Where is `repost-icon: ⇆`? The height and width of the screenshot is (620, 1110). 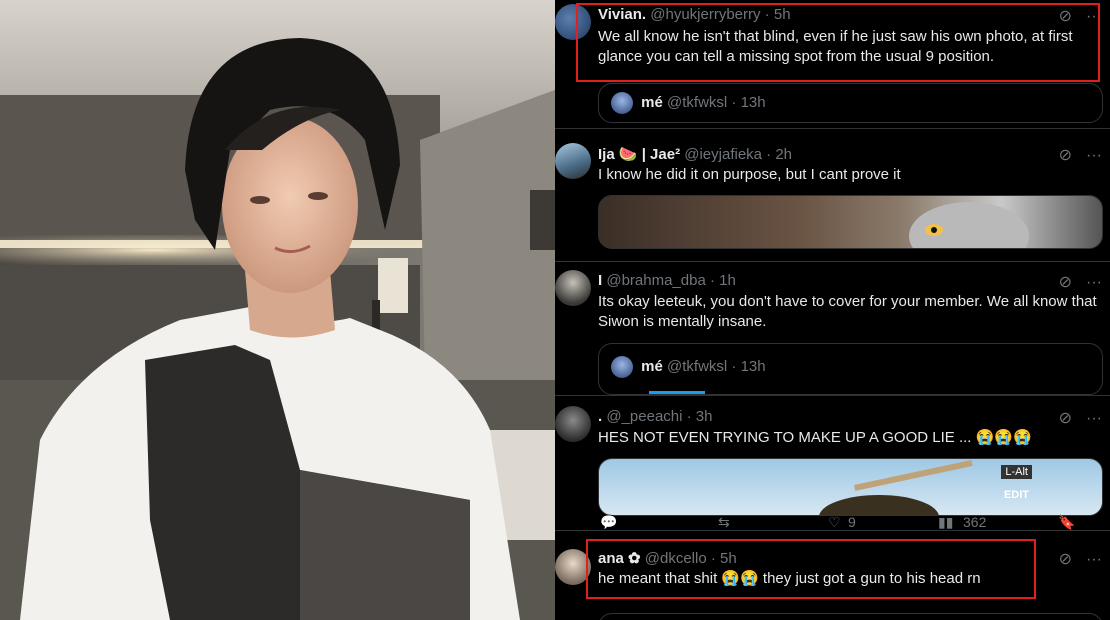 repost-icon: ⇆ is located at coordinates (724, 522).